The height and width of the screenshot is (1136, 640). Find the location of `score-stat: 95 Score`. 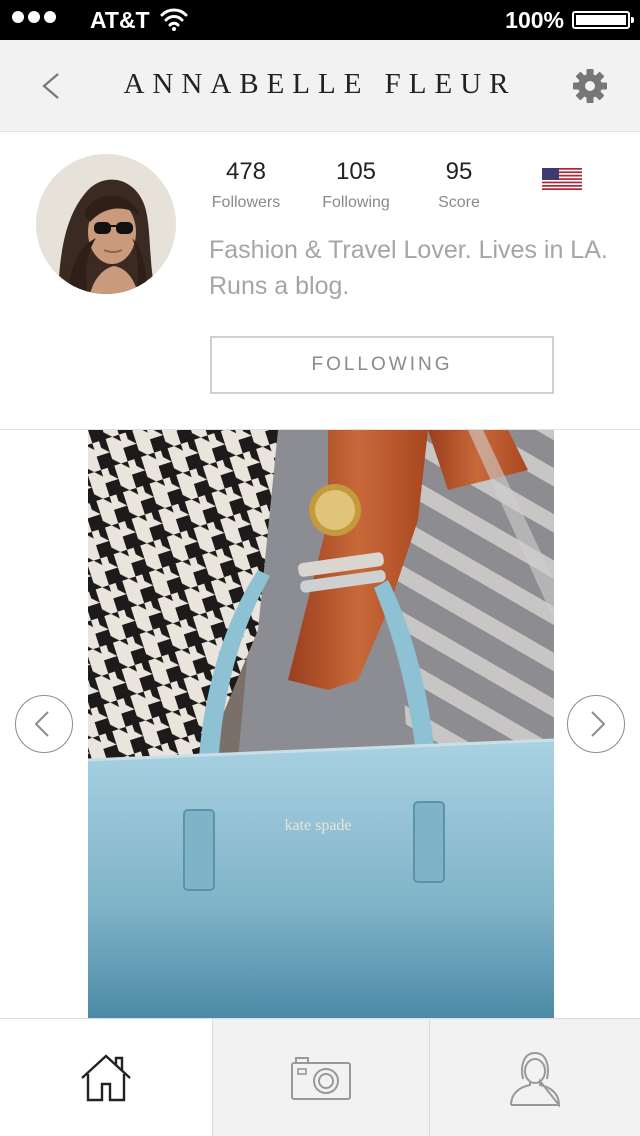

score-stat: 95 Score is located at coordinates (459, 185).